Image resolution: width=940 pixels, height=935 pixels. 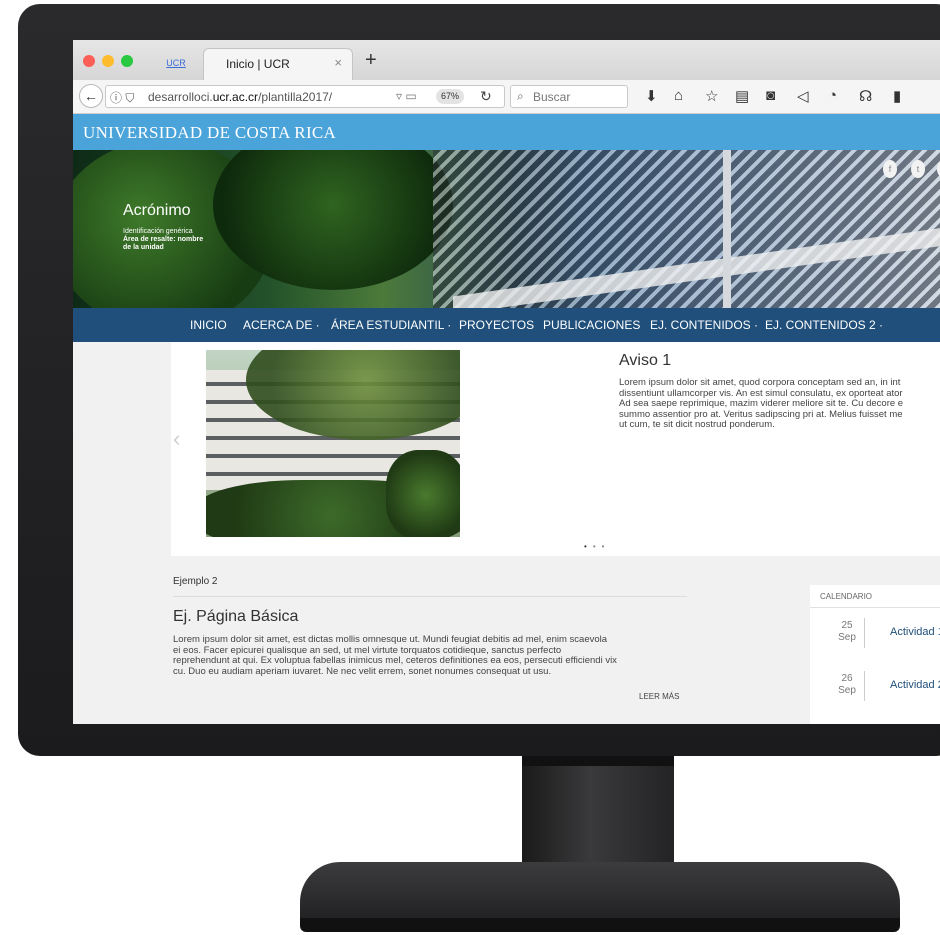 What do you see at coordinates (711, 96) in the screenshot?
I see `bookmark-star-icon: ☆` at bounding box center [711, 96].